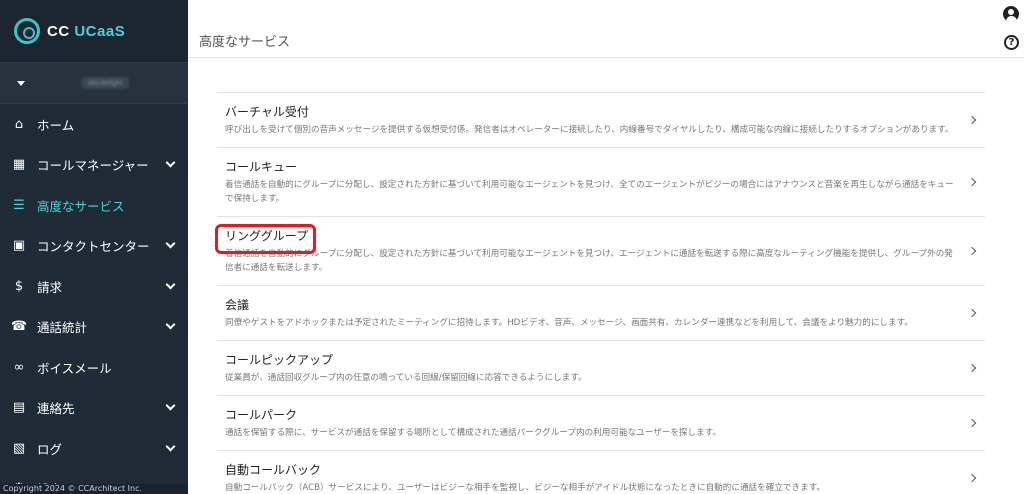 This screenshot has width=1024, height=494. What do you see at coordinates (606, 29) in the screenshot?
I see `top-bar: 高度なサービス ?` at bounding box center [606, 29].